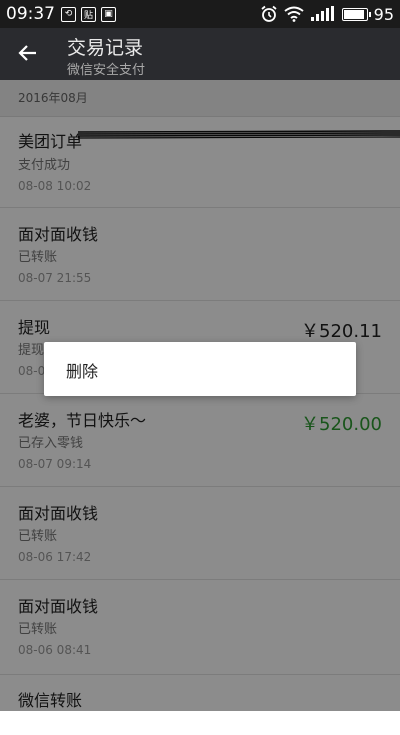 This screenshot has width=400, height=735. I want to click on back-arrow-icon, so click(28, 53).